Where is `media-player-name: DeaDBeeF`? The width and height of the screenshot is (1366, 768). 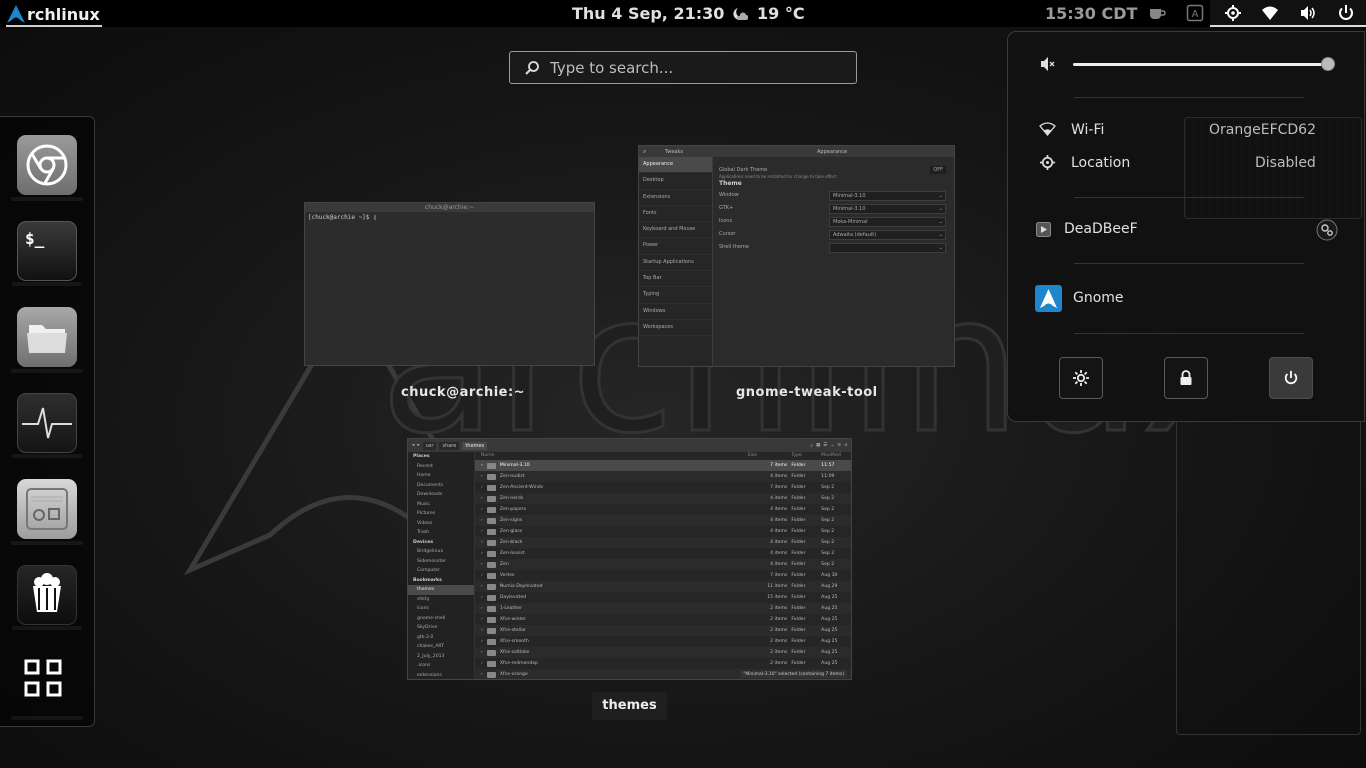
media-player-name: DeaDBeeF is located at coordinates (1101, 229).